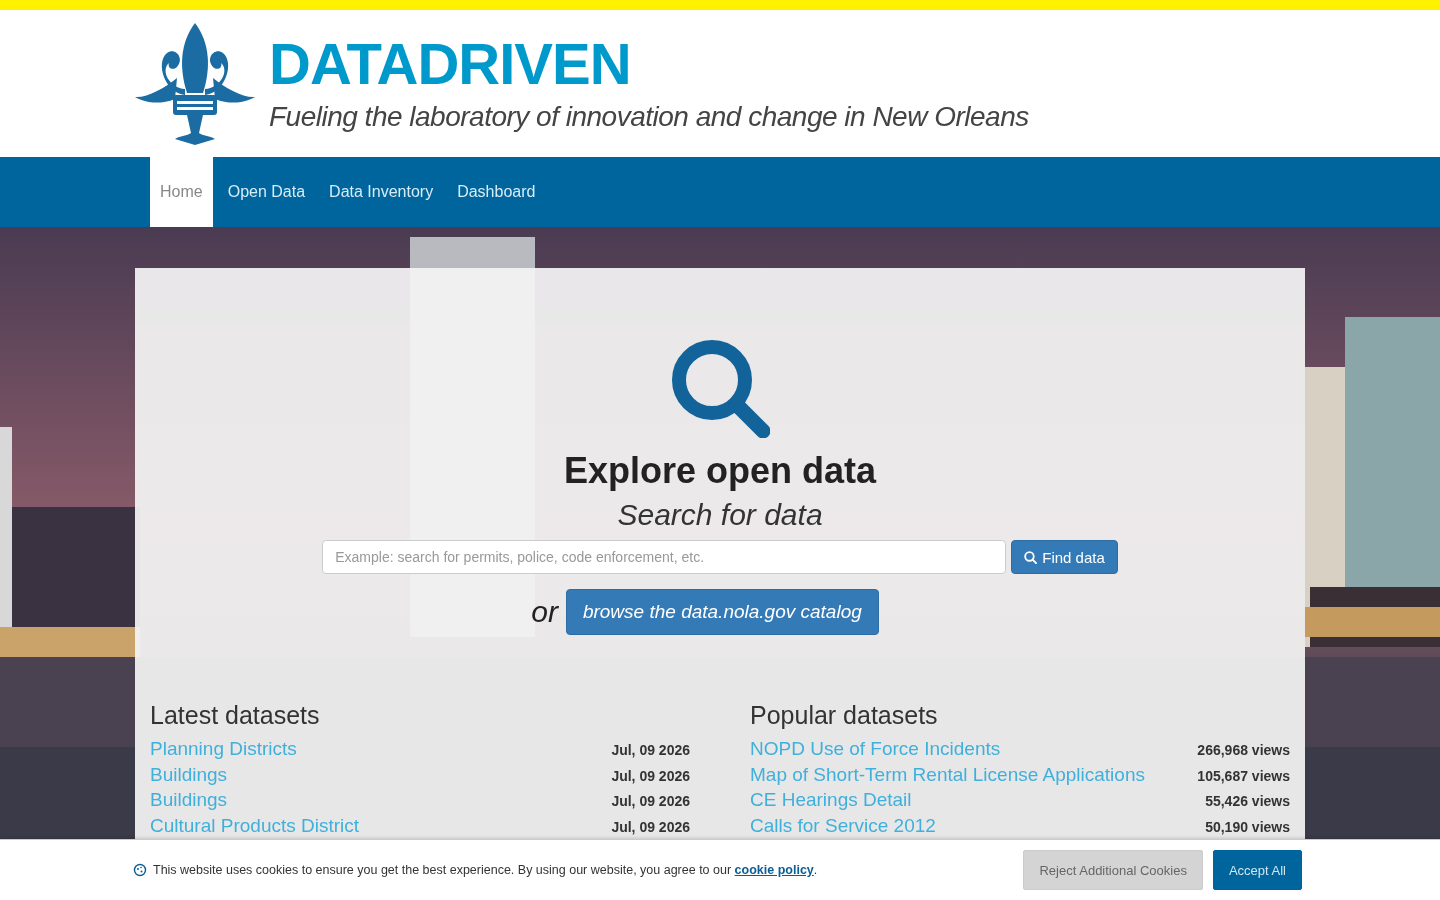 The image size is (1440, 900). Describe the element at coordinates (266, 192) in the screenshot. I see `nav-tab: Open Data` at that location.